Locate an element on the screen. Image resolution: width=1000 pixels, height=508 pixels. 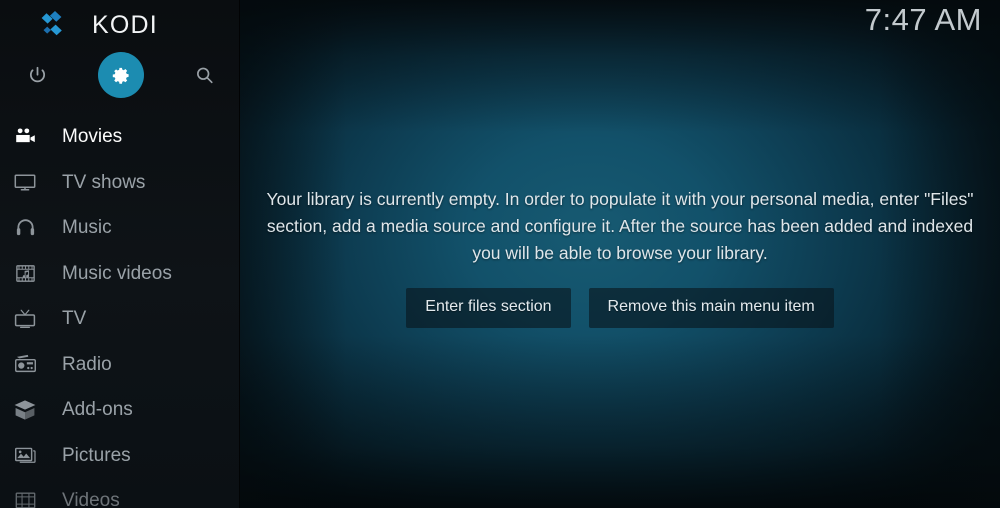
sidebar-item-label: TV shows is located at coordinates (104, 182).